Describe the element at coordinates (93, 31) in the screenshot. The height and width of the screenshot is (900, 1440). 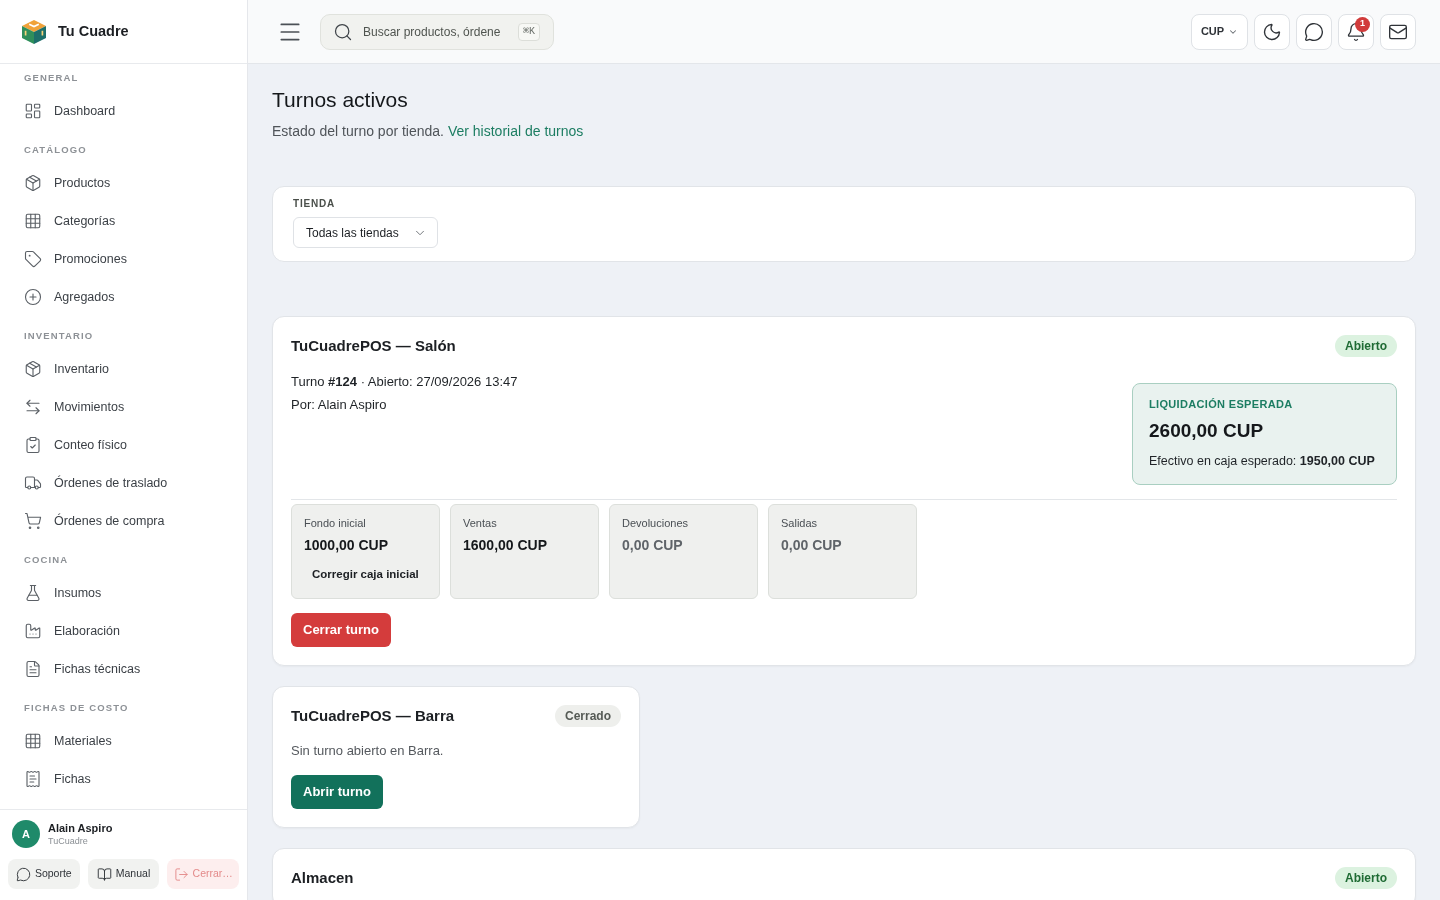
I see `brand-name: Tu Cuadre` at that location.